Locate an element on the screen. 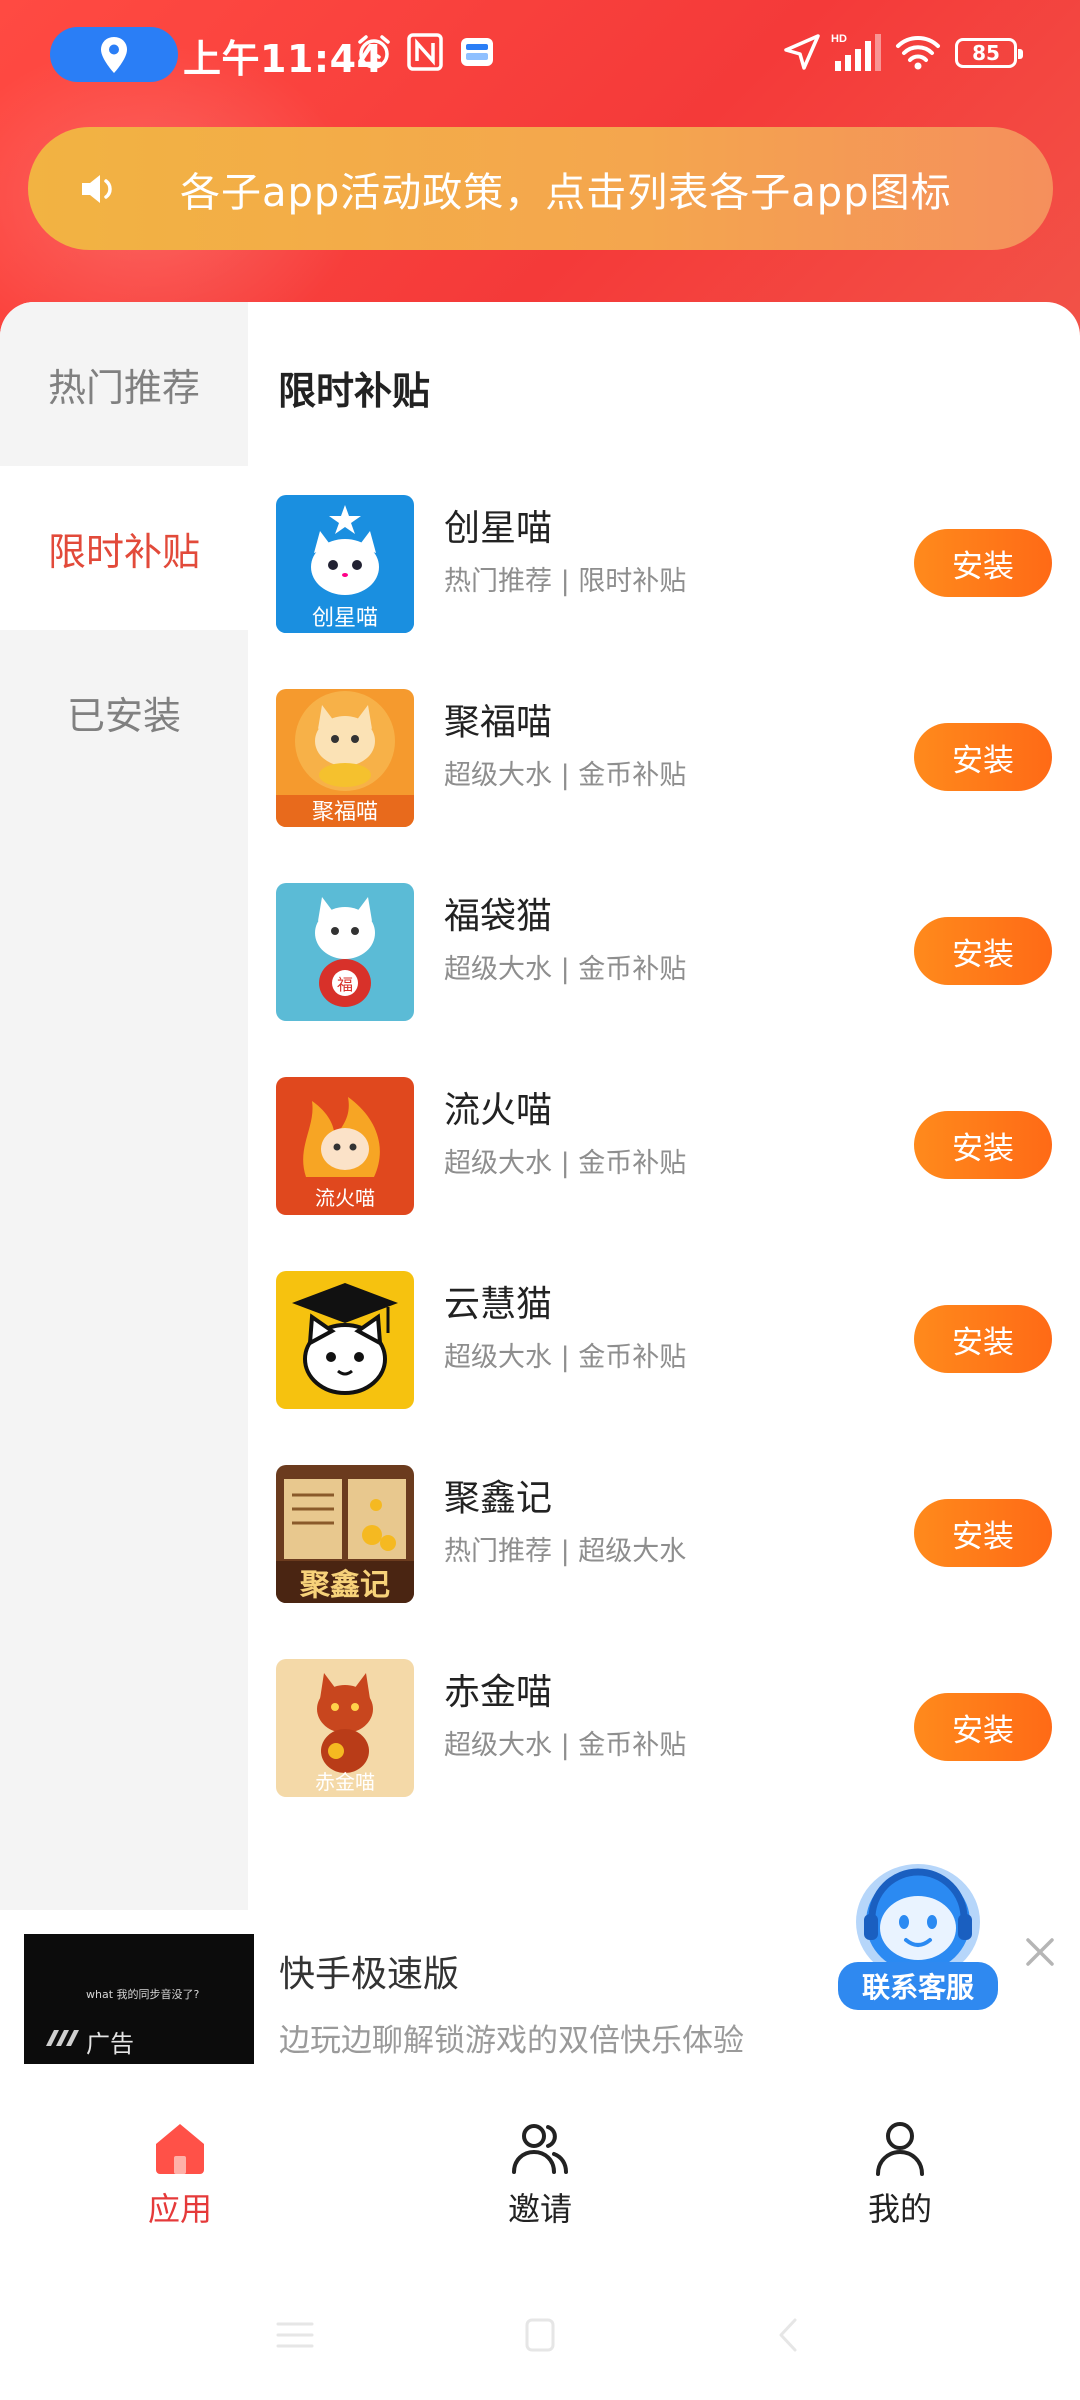  book-coins-app-icon: 聚鑫记 is located at coordinates (345, 1534).